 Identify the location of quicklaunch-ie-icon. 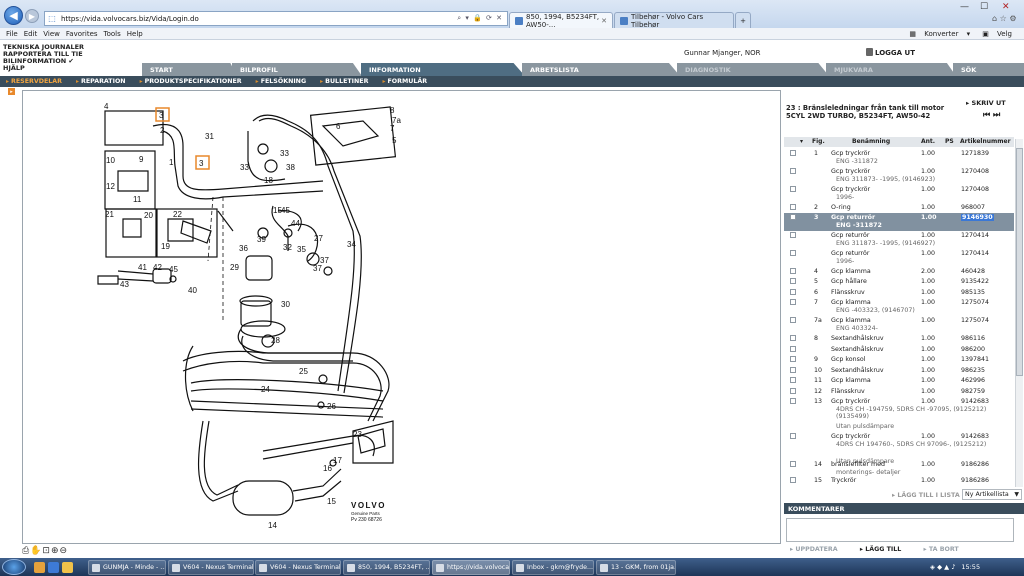
(53, 567).